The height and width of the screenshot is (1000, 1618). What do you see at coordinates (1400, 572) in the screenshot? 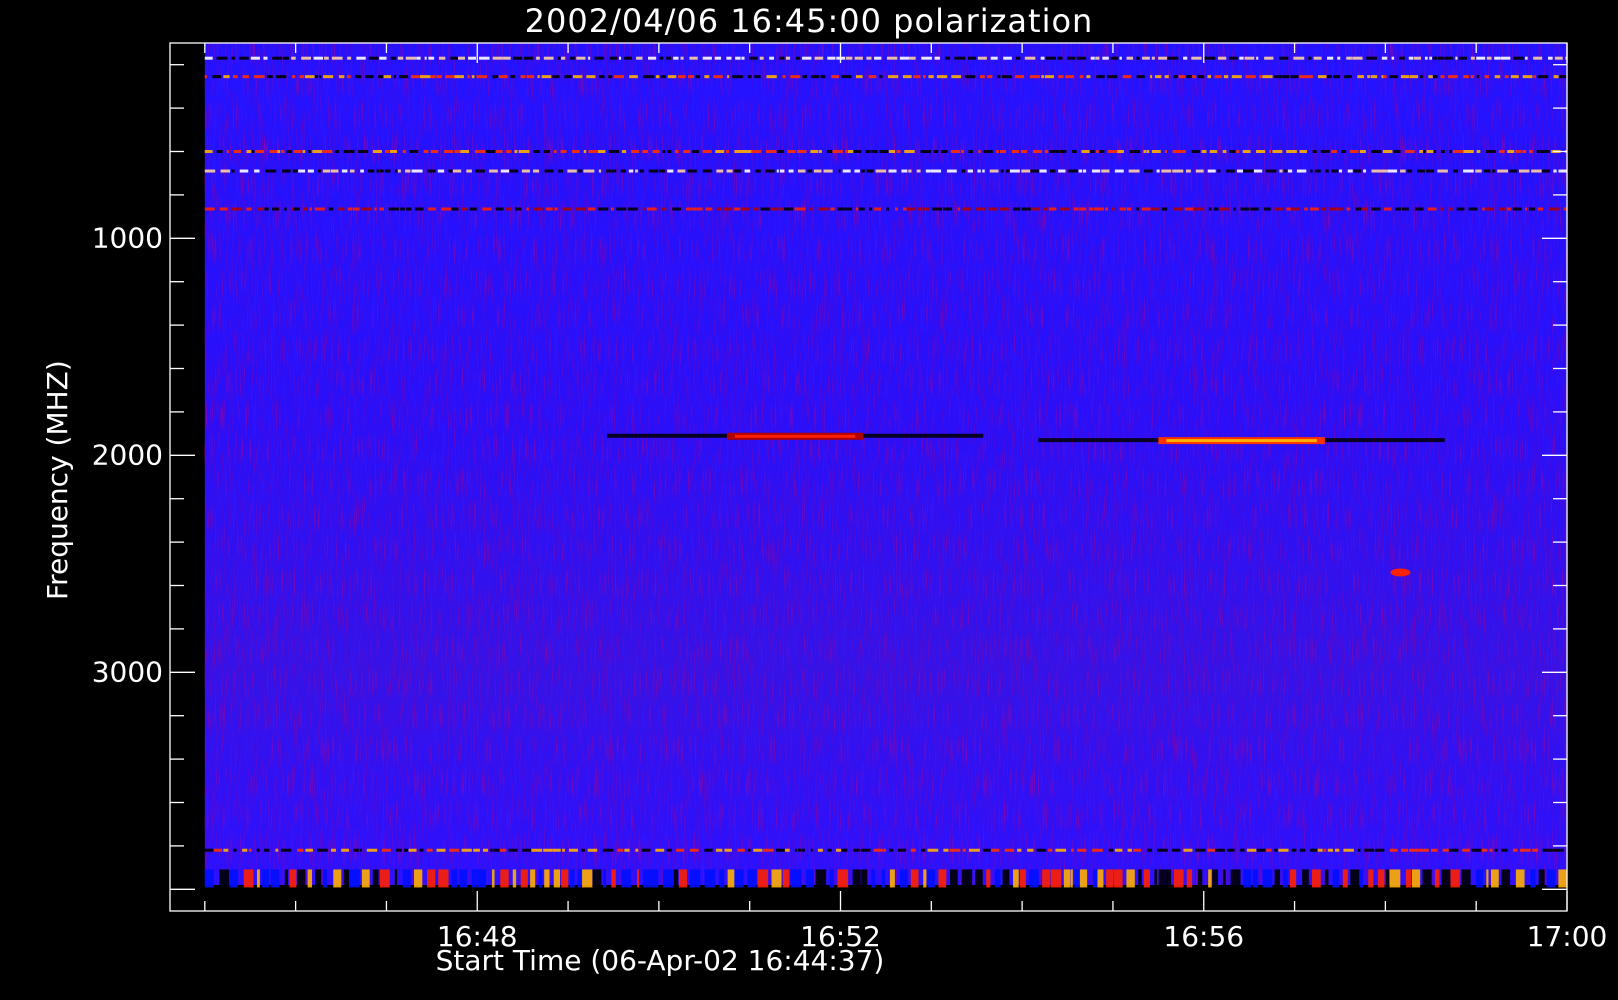
I see `burst-spot` at bounding box center [1400, 572].